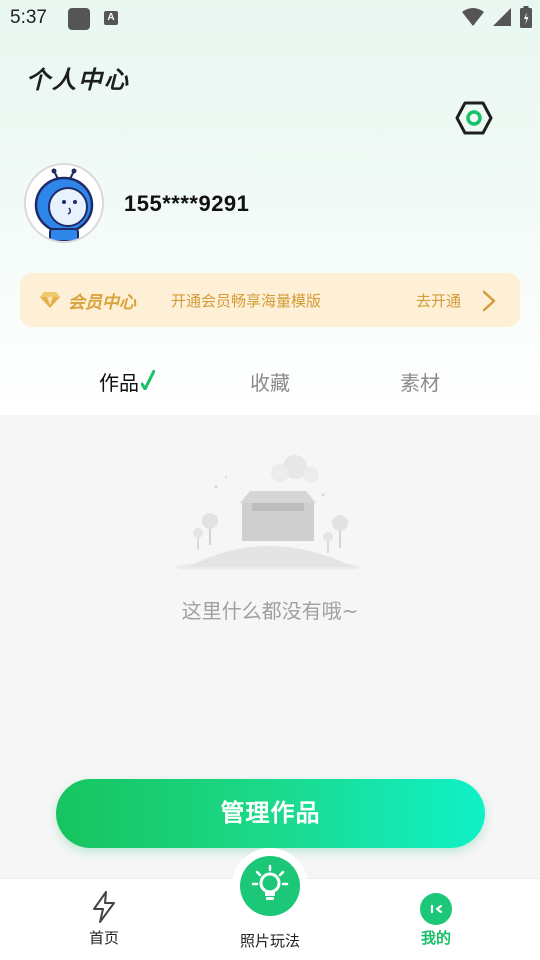  What do you see at coordinates (473, 17) in the screenshot?
I see `wifi-icon` at bounding box center [473, 17].